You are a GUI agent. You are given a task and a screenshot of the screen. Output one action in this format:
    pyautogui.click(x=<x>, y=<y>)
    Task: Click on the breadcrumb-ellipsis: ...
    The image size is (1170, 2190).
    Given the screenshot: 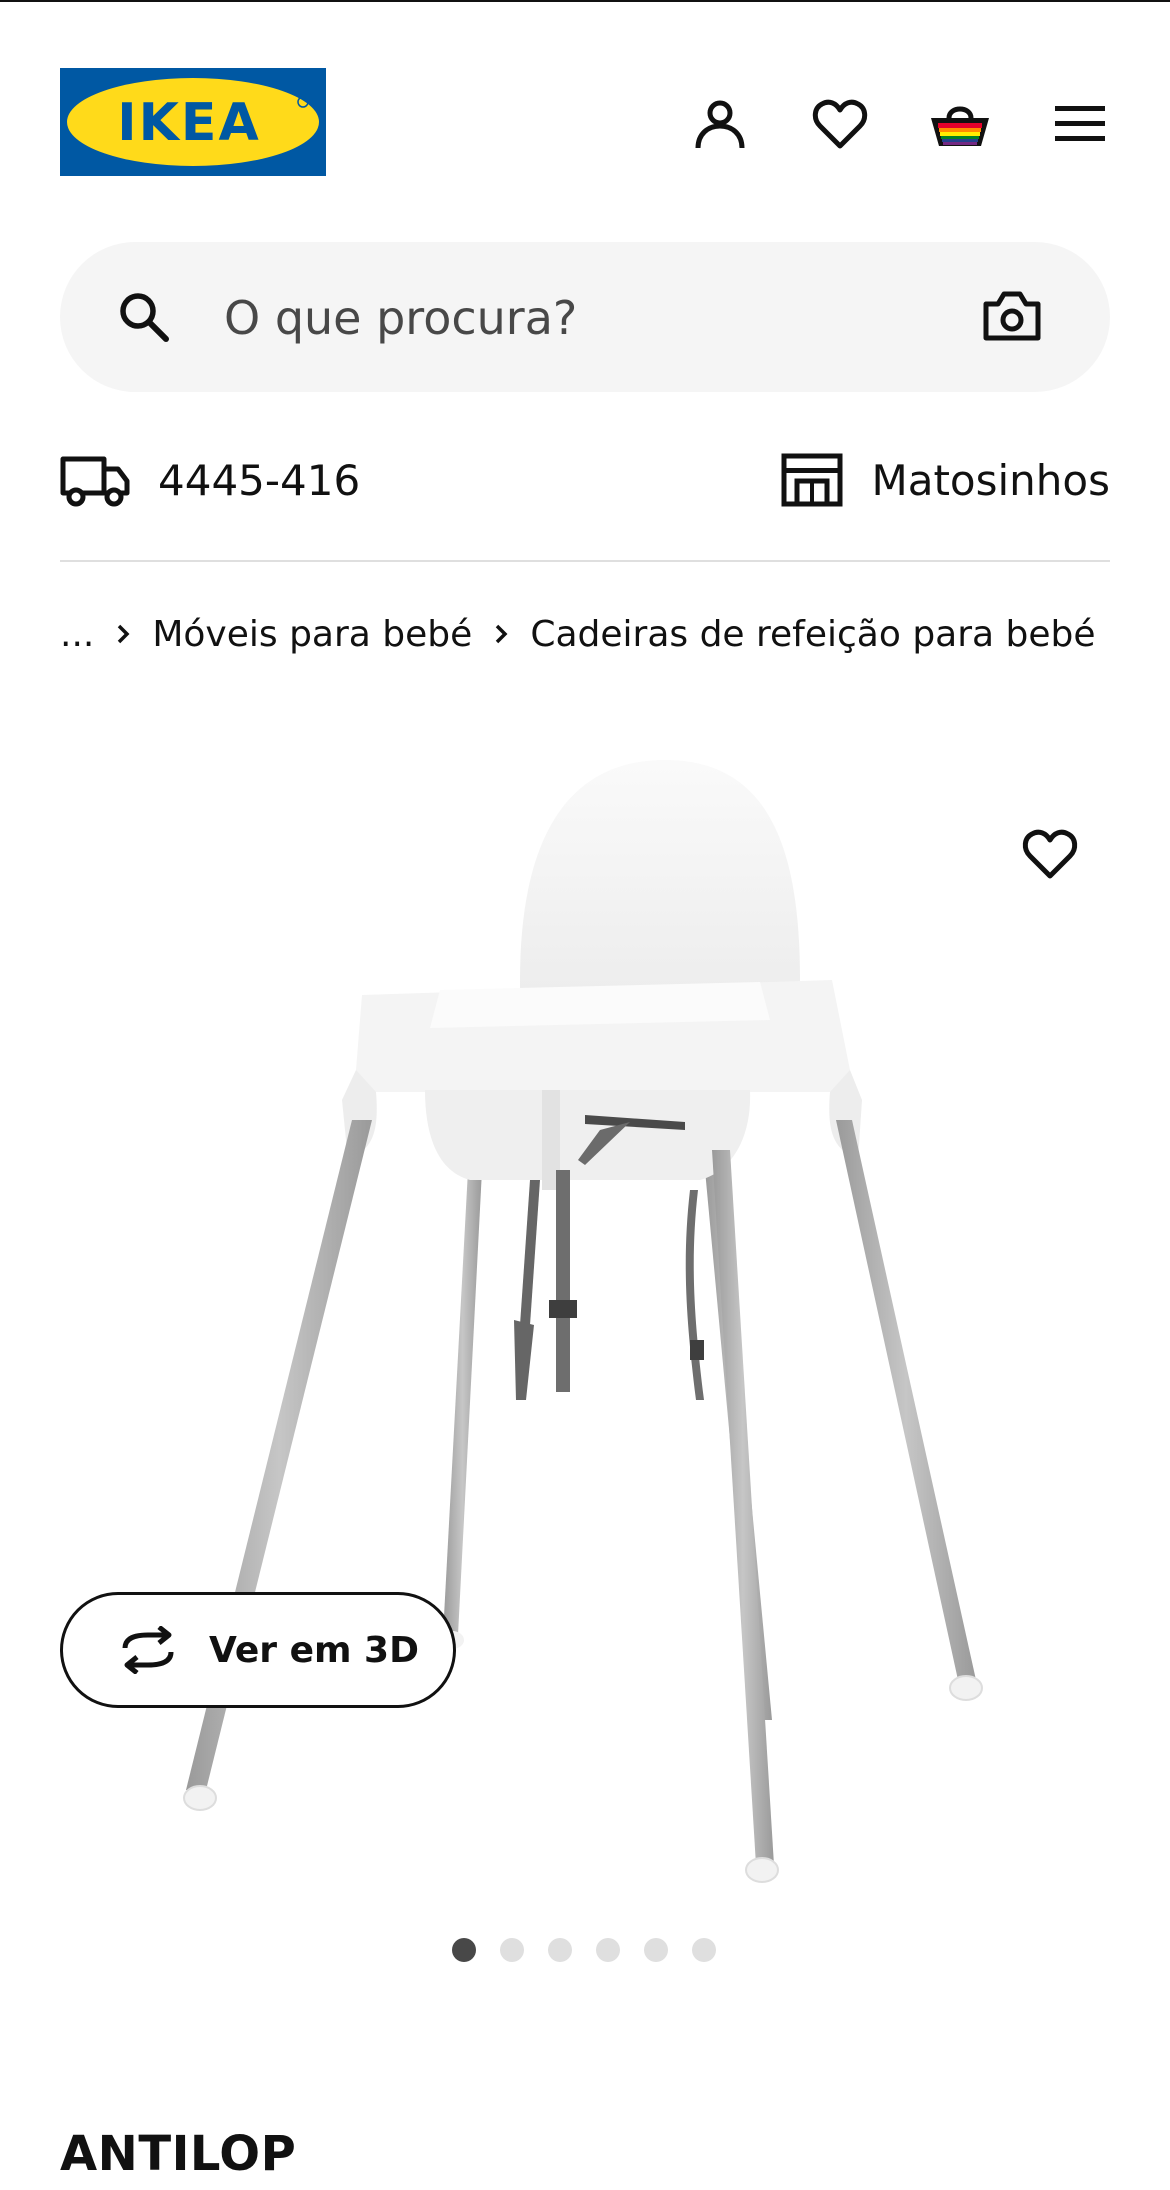 What is the action you would take?
    pyautogui.click(x=77, y=634)
    